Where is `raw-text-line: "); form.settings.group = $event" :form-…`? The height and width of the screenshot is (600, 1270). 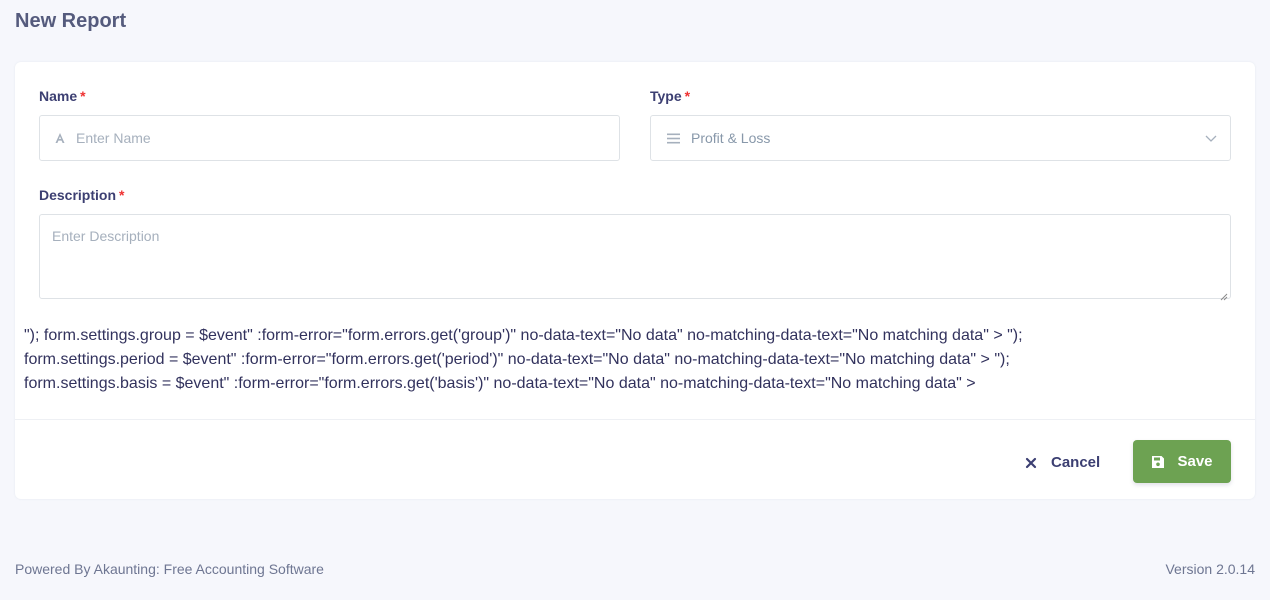 raw-text-line: "); form.settings.group = $event" :form-… is located at coordinates (523, 335).